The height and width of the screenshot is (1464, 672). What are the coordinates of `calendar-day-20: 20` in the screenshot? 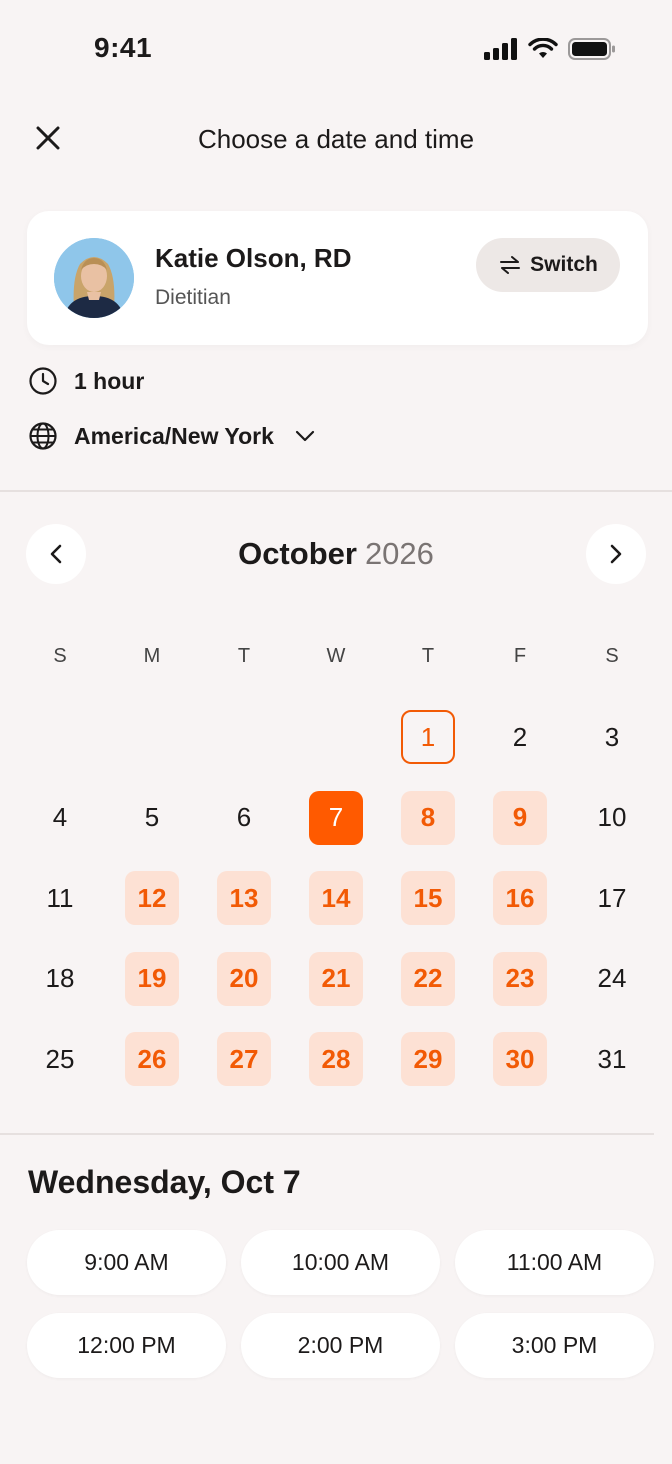 It's located at (244, 979).